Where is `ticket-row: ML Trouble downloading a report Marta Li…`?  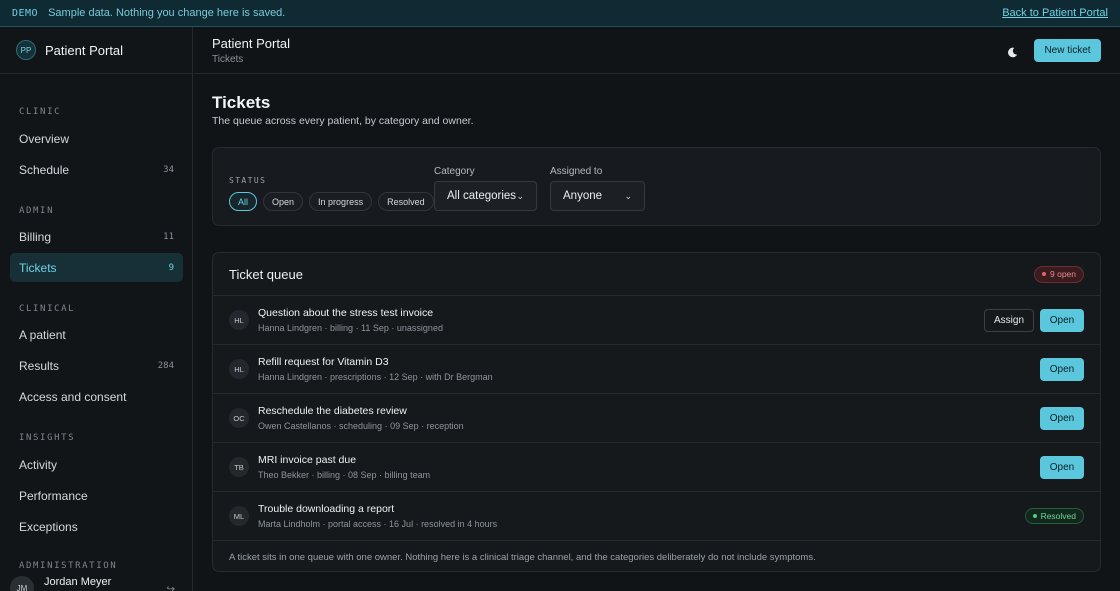 ticket-row: ML Trouble downloading a report Marta Li… is located at coordinates (656, 516).